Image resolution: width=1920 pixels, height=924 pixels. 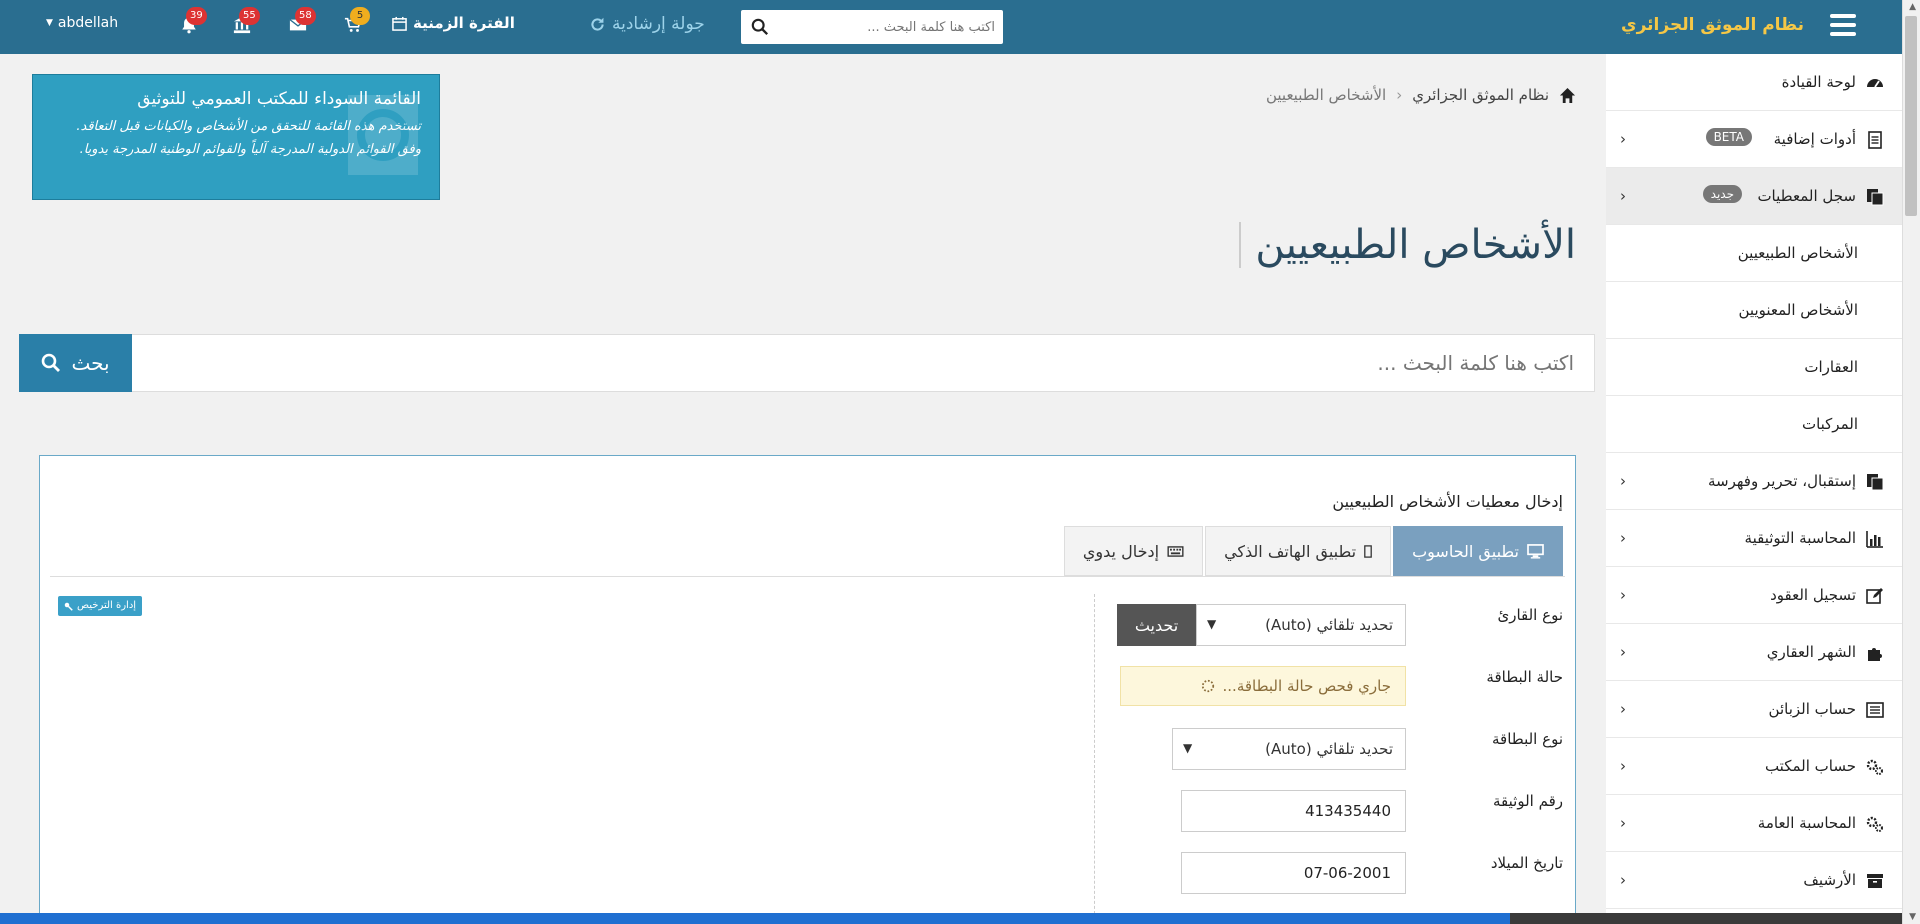 I want to click on tab-label: إدخال يدوي, so click(x=1121, y=551).